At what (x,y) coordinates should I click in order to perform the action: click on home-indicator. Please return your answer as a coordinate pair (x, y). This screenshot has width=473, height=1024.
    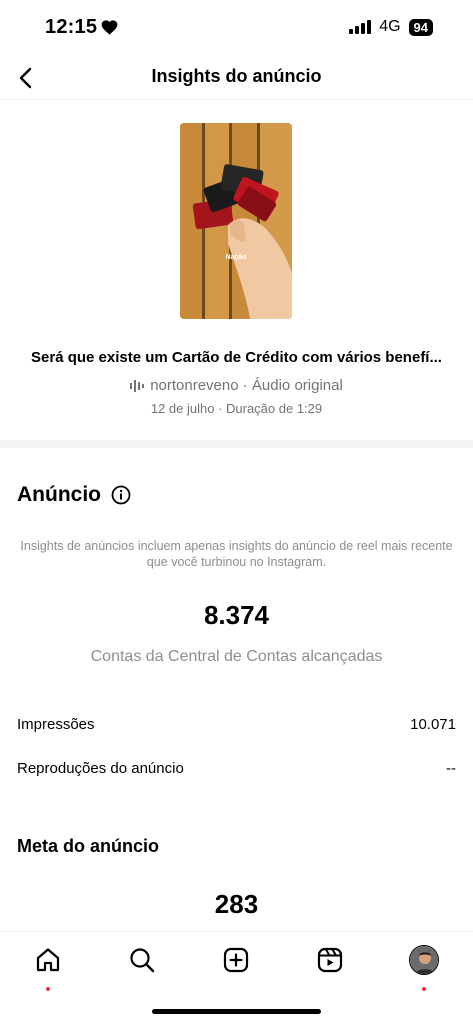
    Looking at the image, I should click on (236, 1011).